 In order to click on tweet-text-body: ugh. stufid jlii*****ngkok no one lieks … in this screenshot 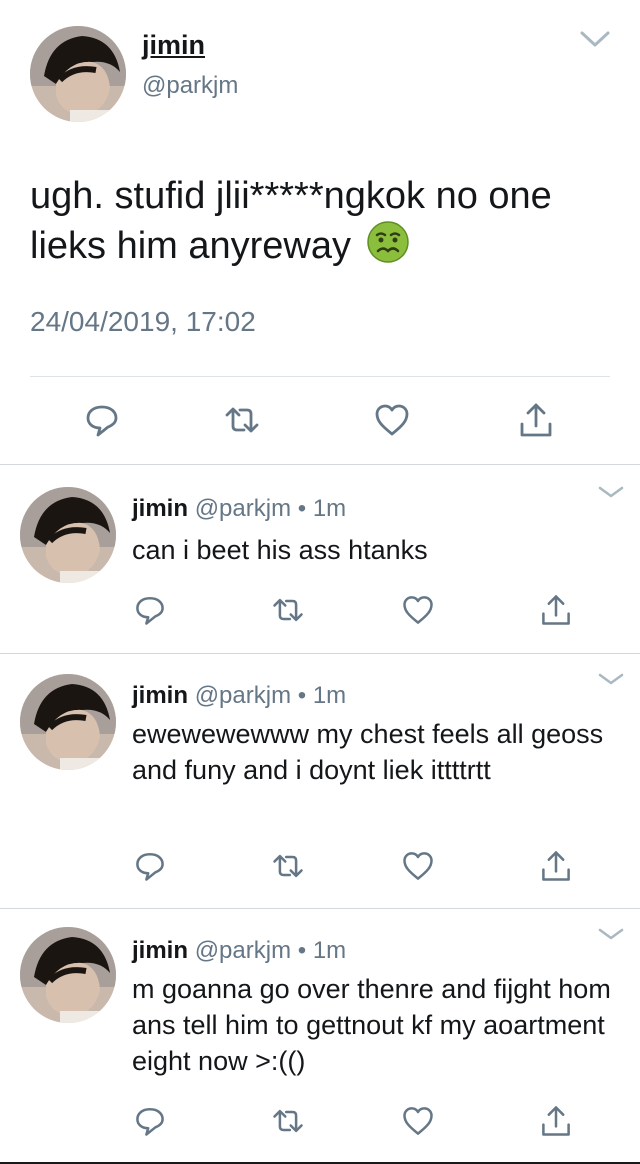, I will do `click(291, 221)`.